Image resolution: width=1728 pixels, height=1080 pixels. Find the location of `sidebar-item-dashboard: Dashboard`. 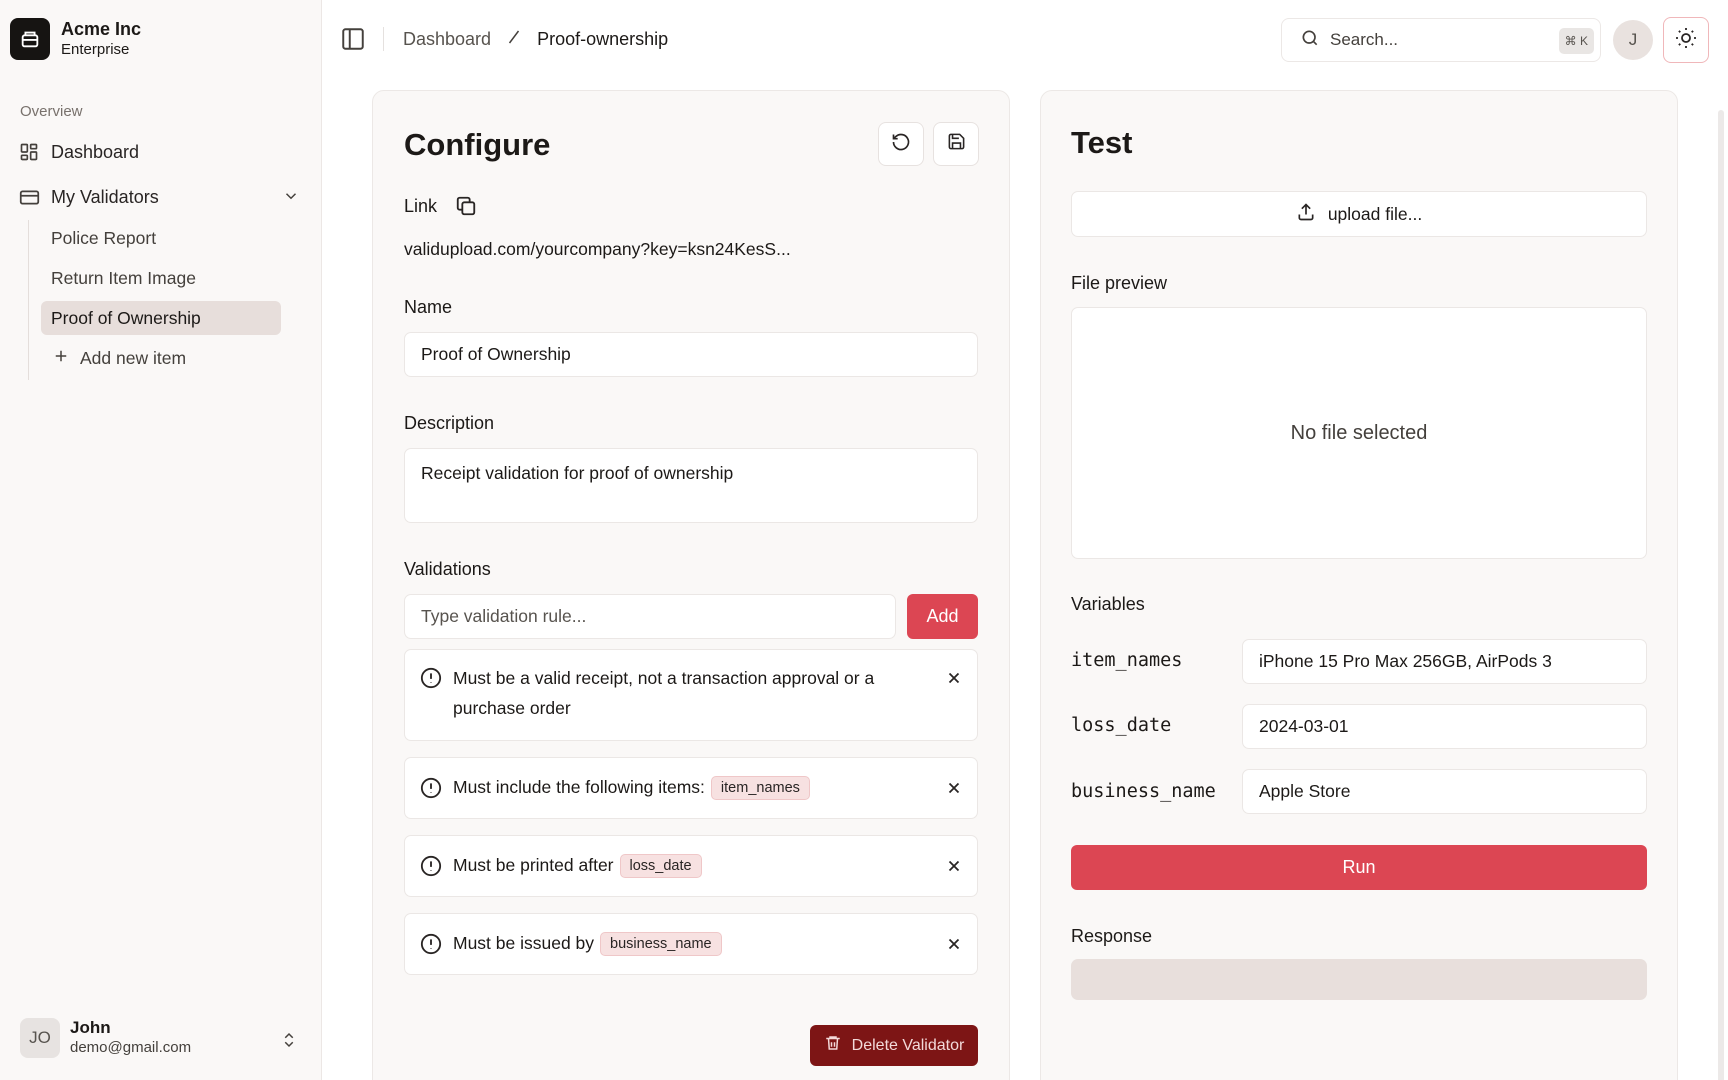

sidebar-item-dashboard: Dashboard is located at coordinates (78, 152).